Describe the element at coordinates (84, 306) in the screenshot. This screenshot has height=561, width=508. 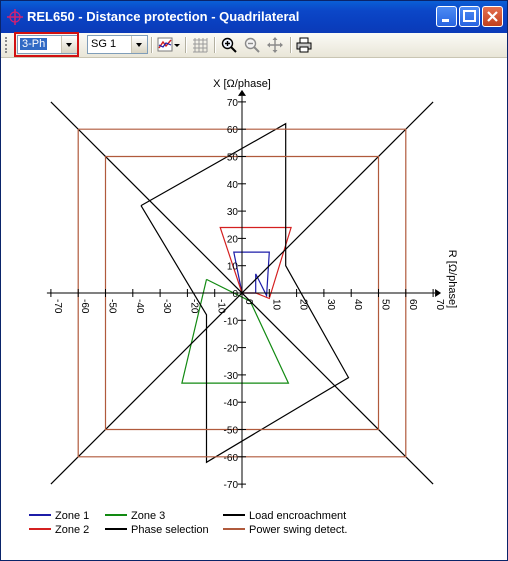
I see `x-tick-label: -60` at that location.